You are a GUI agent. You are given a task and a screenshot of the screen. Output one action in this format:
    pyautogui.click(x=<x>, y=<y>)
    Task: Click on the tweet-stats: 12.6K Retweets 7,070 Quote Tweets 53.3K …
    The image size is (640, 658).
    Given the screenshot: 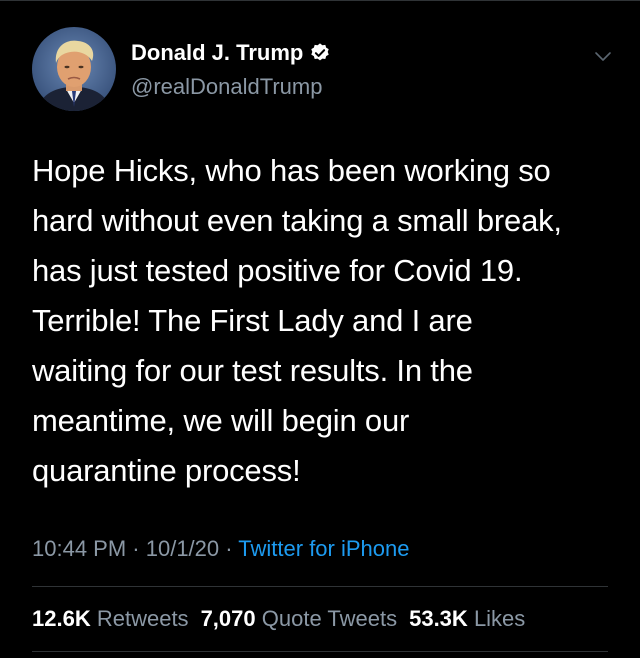 What is the action you would take?
    pyautogui.click(x=278, y=619)
    